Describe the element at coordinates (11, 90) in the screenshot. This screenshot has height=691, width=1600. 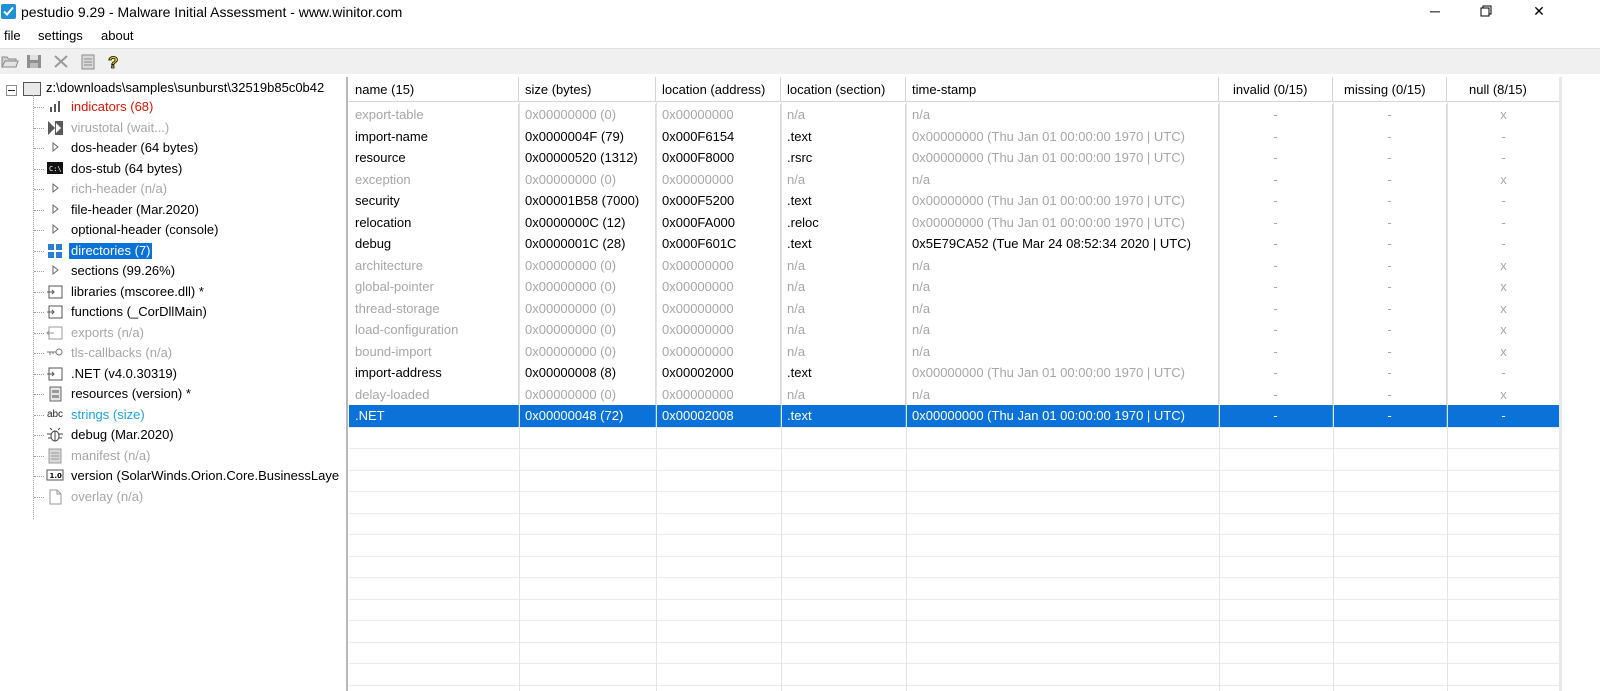
I see `collapse-toggle-icon` at that location.